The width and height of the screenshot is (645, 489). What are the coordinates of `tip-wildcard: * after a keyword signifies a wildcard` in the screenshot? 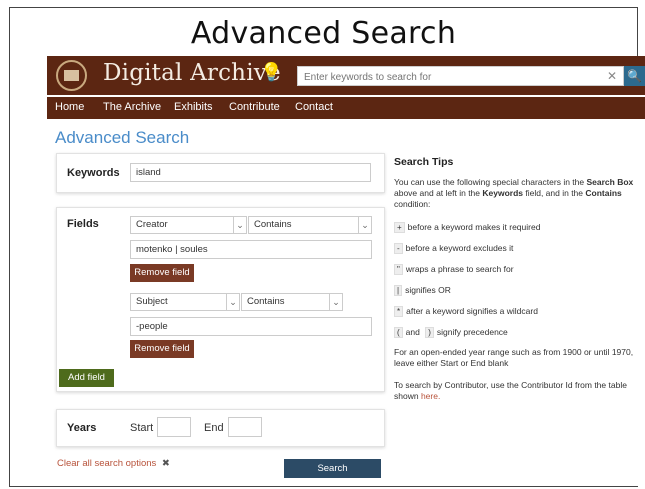 It's located at (516, 311).